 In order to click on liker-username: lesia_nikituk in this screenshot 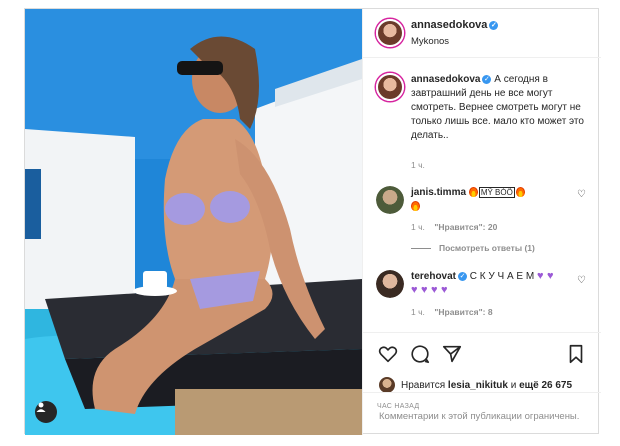, I will do `click(478, 385)`.